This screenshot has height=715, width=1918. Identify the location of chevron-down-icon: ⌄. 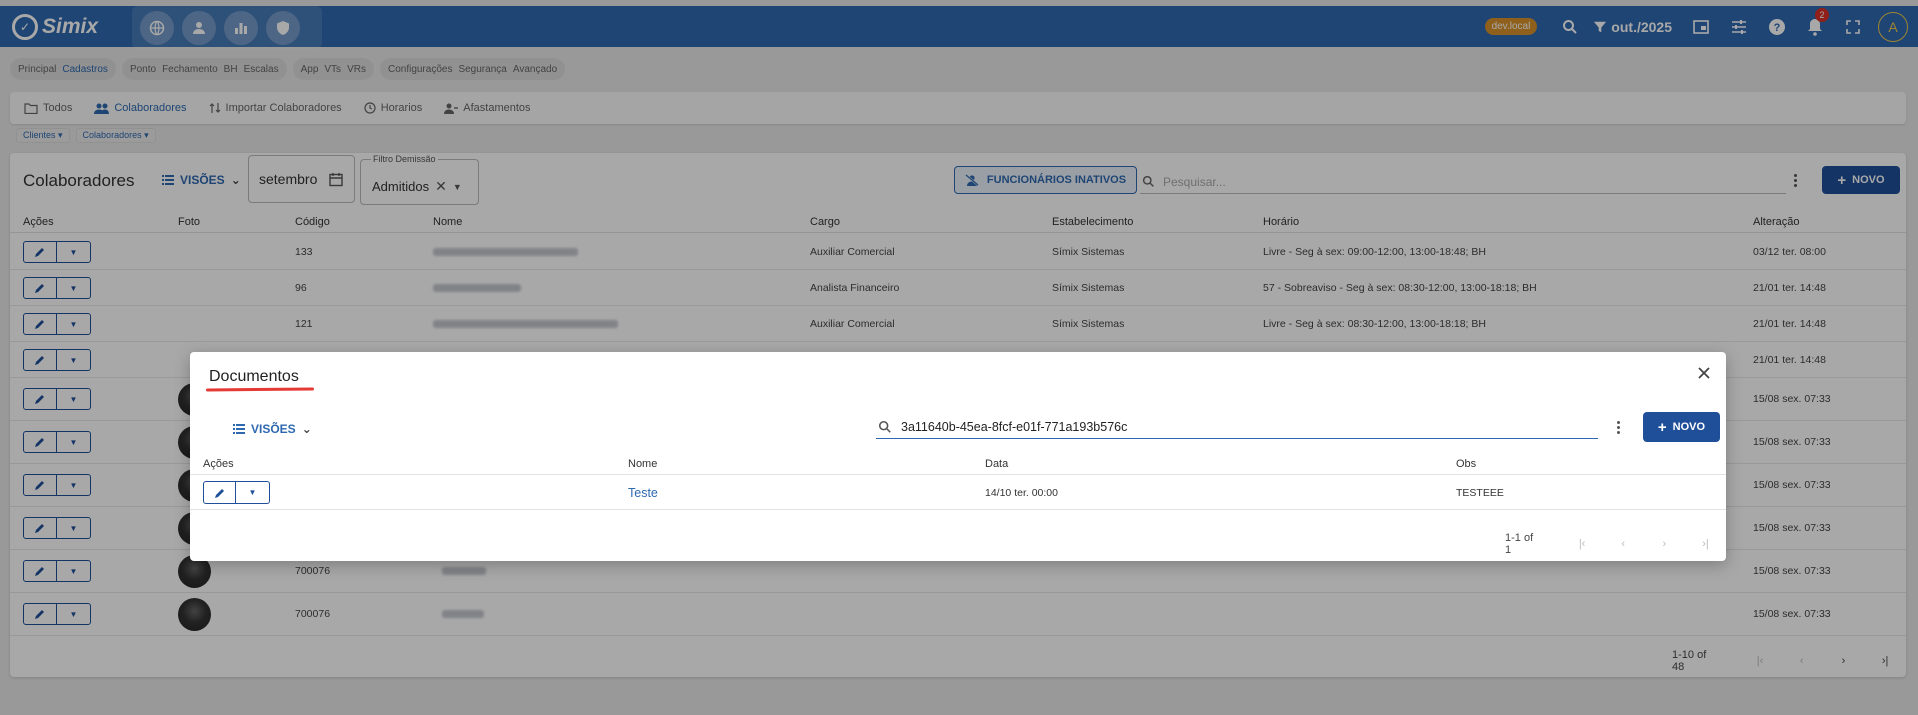
(306, 429).